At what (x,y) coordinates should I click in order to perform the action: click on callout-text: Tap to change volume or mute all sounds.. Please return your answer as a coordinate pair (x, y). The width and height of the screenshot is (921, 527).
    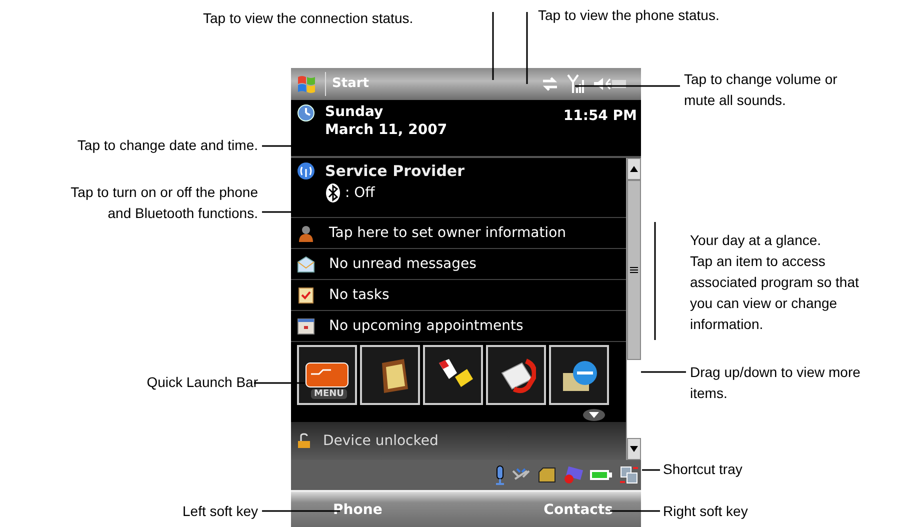
    Looking at the image, I should click on (761, 90).